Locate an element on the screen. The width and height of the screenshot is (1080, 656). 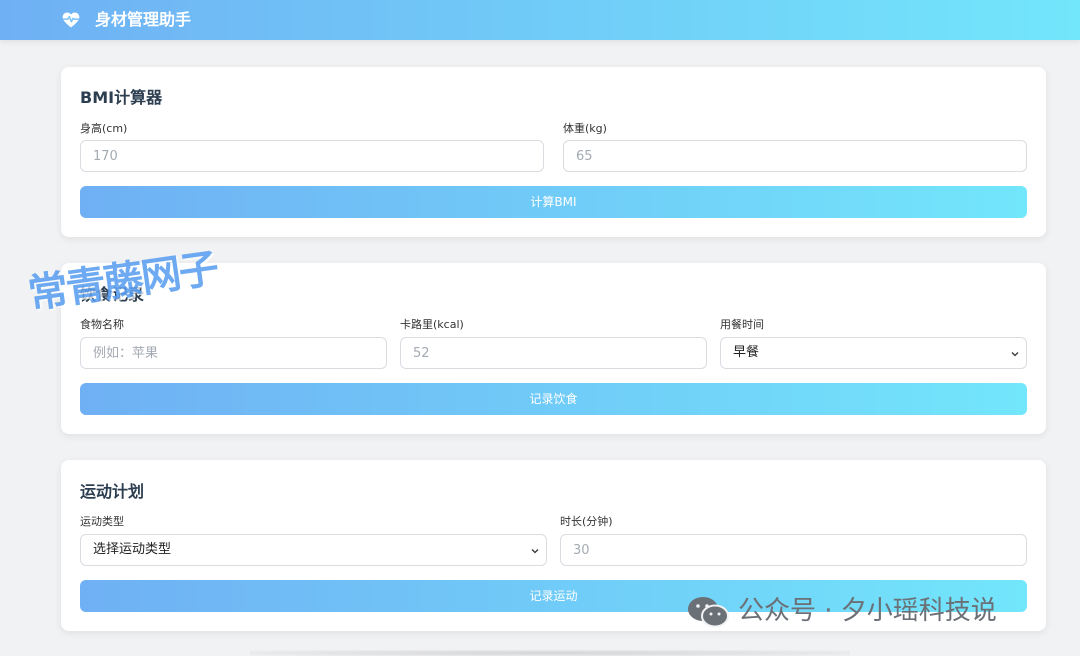
food-input is located at coordinates (233, 353).